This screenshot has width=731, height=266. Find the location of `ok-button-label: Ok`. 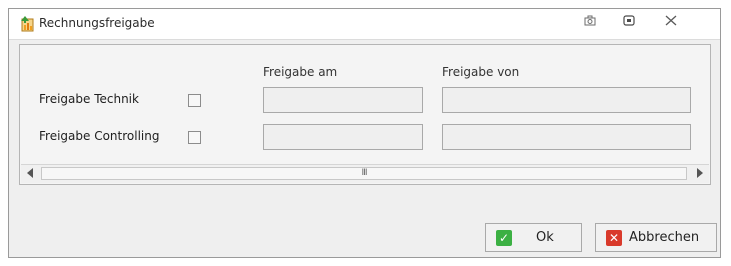

ok-button-label: Ok is located at coordinates (545, 237).